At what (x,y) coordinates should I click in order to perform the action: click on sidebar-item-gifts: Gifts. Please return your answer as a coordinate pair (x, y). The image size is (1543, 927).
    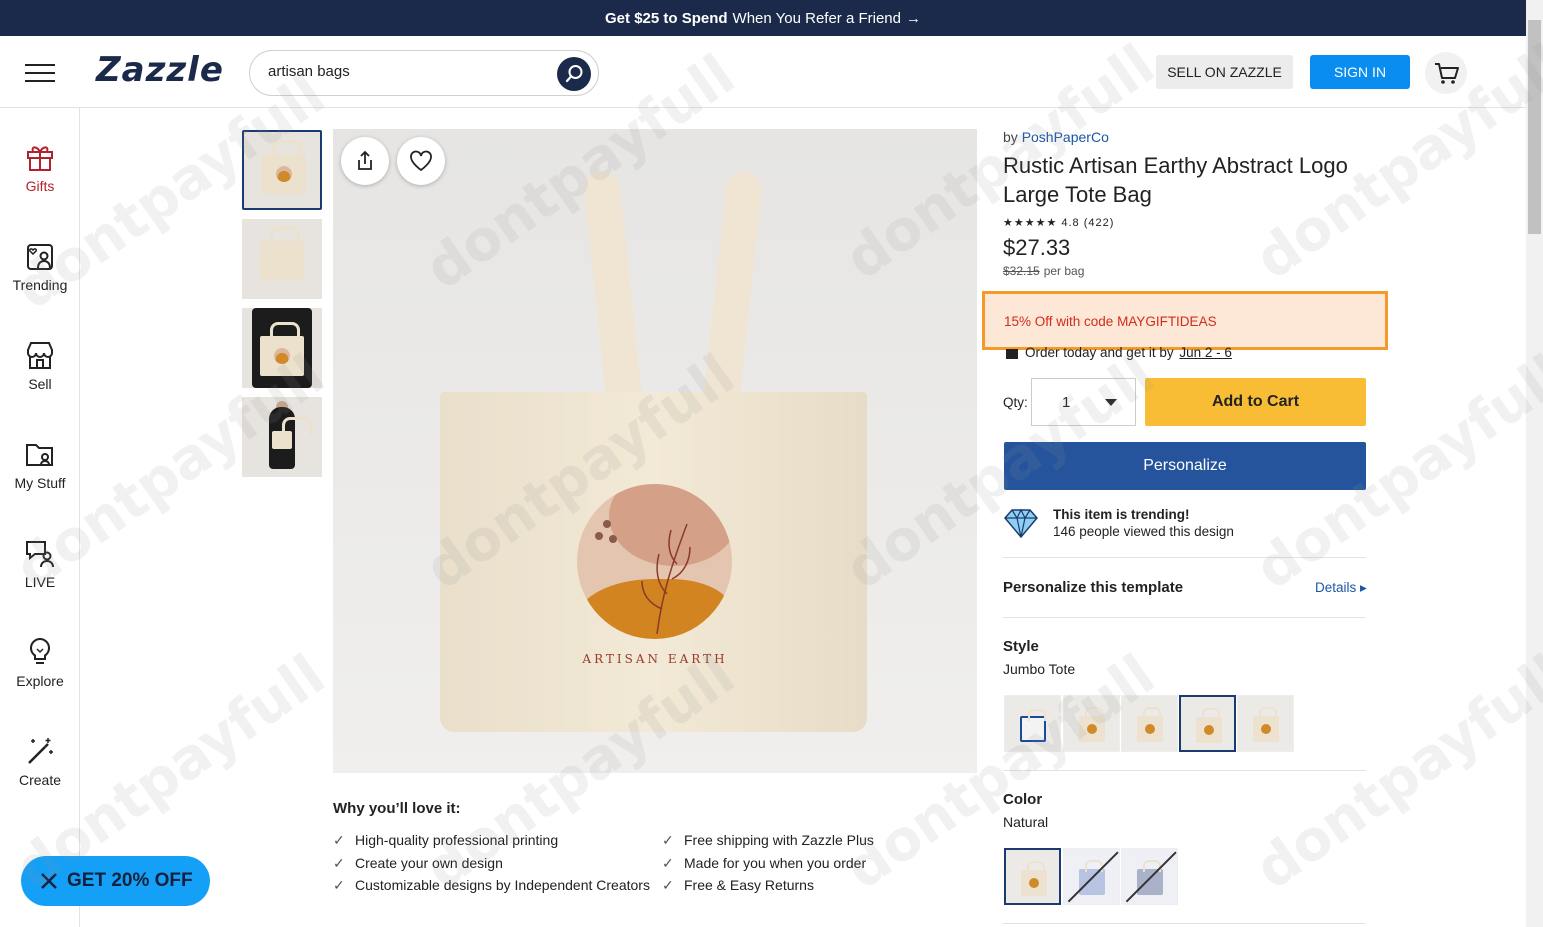
    Looking at the image, I should click on (40, 168).